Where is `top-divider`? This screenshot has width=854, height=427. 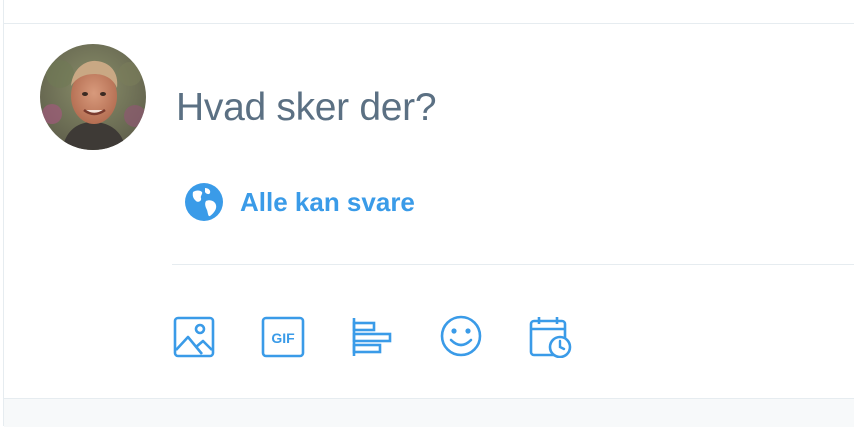 top-divider is located at coordinates (429, 23).